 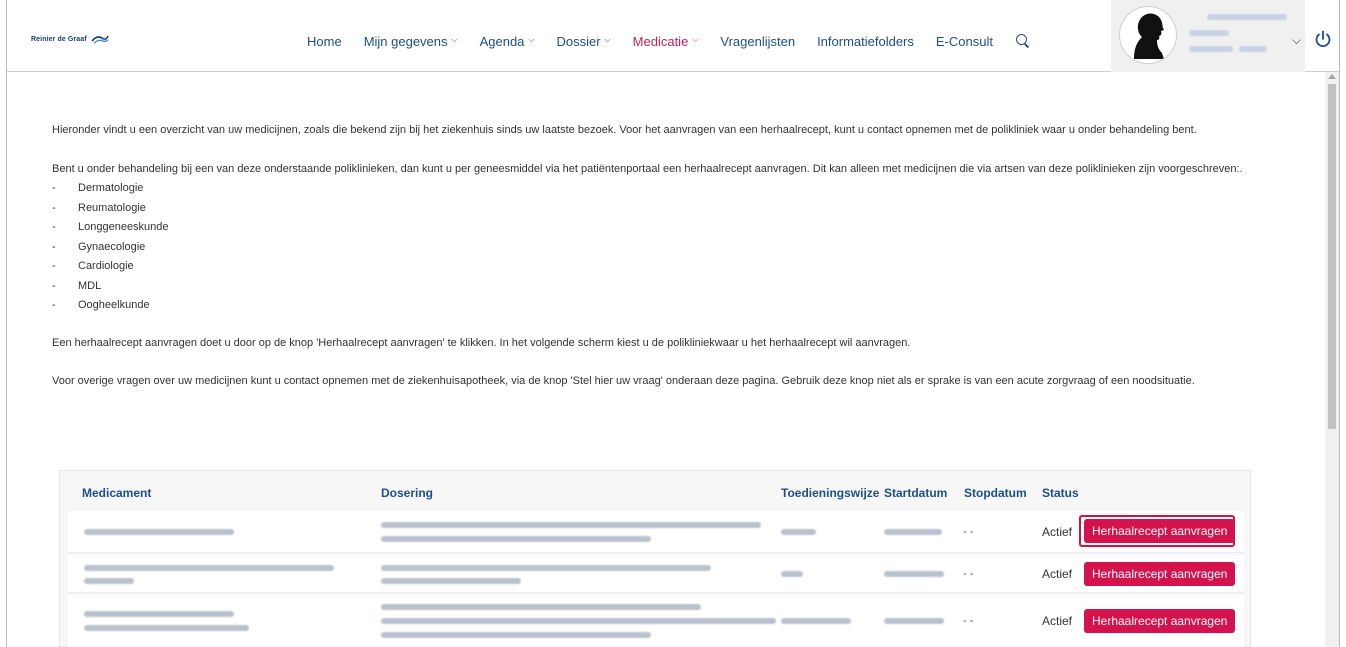 I want to click on nav-vragenlijsten: Vragenlijsten, so click(x=757, y=41).